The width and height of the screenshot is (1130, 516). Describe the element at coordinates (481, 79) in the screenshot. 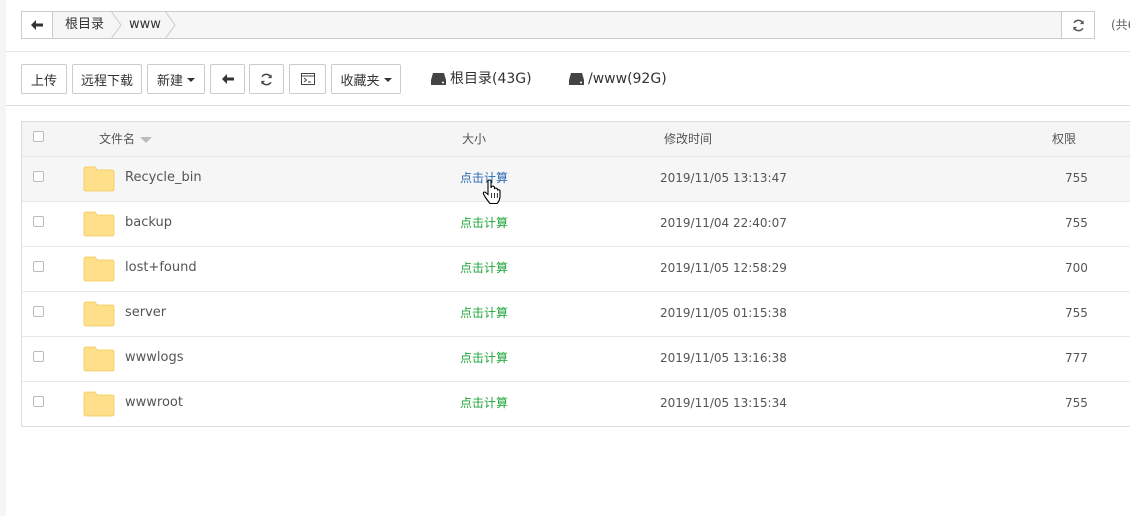

I see `disk-root: 根目录(43G)` at that location.